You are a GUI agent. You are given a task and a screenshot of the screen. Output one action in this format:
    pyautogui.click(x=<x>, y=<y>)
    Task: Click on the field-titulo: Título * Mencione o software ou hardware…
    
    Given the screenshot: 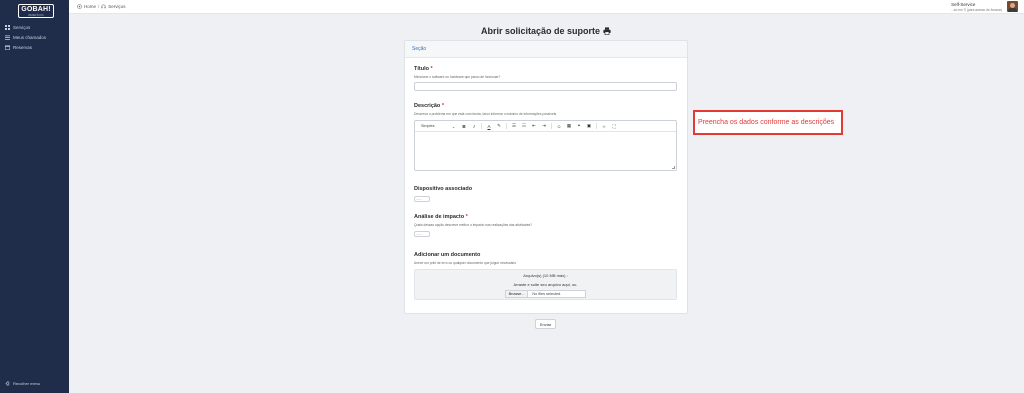 What is the action you would take?
    pyautogui.click(x=545, y=78)
    